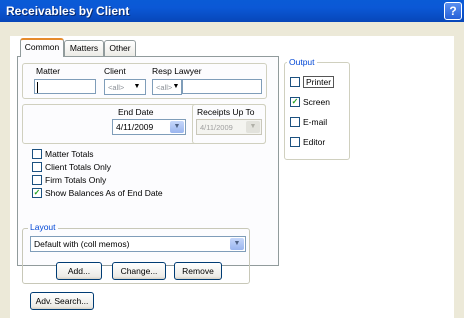 The image size is (464, 318). What do you see at coordinates (69, 154) in the screenshot?
I see `matter-totals-label: Matter Totals` at bounding box center [69, 154].